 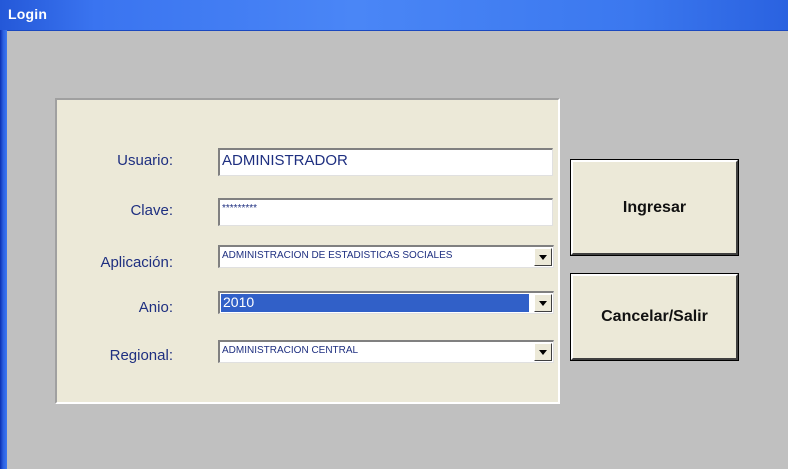 What do you see at coordinates (394, 15) in the screenshot?
I see `title-bar: Login` at bounding box center [394, 15].